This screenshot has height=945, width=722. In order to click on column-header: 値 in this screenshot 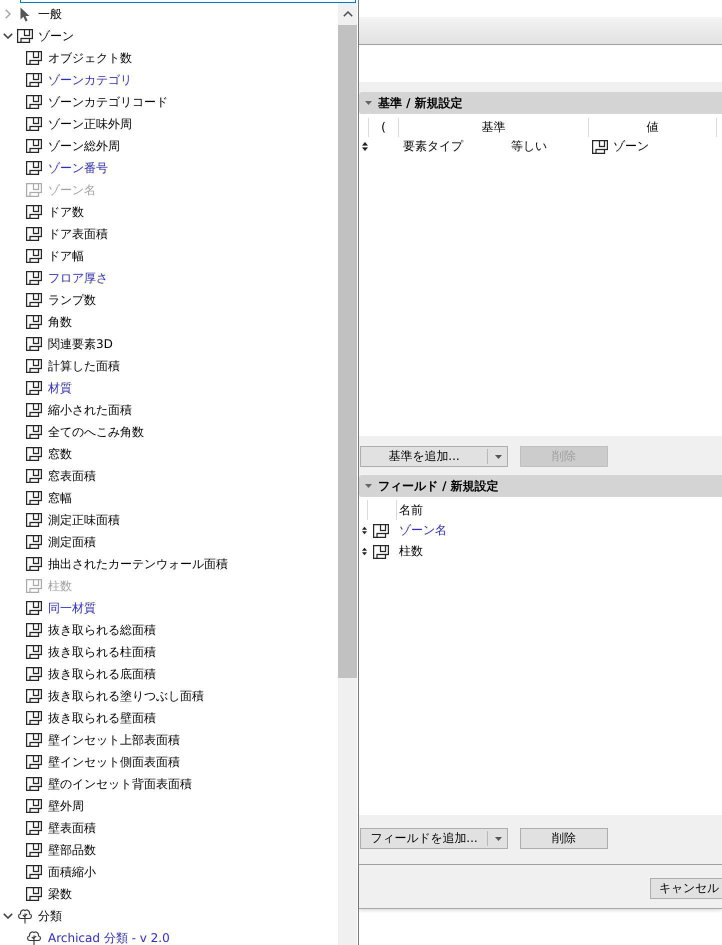, I will do `click(652, 127)`.